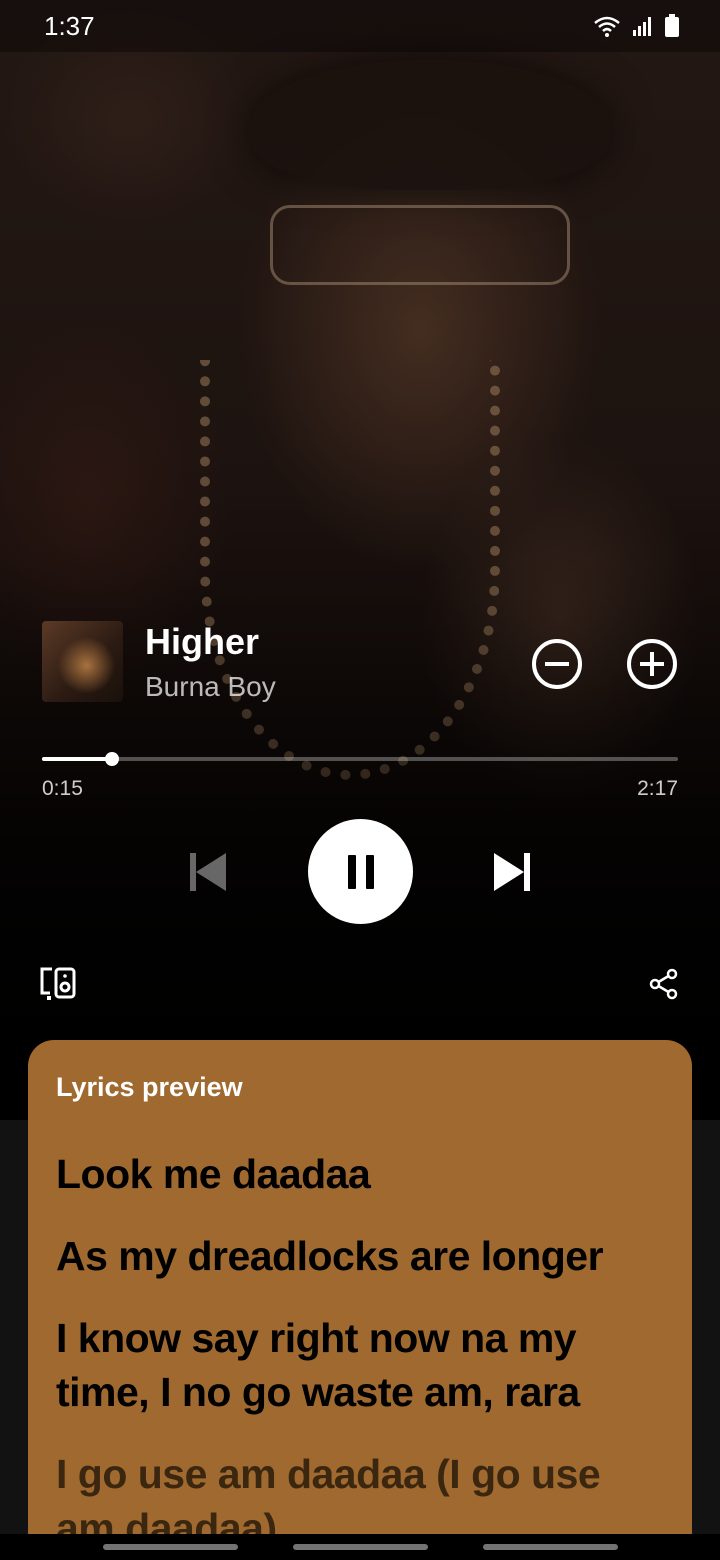 This screenshot has width=720, height=1560. What do you see at coordinates (360, 26) in the screenshot?
I see `status-bar: 1:37` at bounding box center [360, 26].